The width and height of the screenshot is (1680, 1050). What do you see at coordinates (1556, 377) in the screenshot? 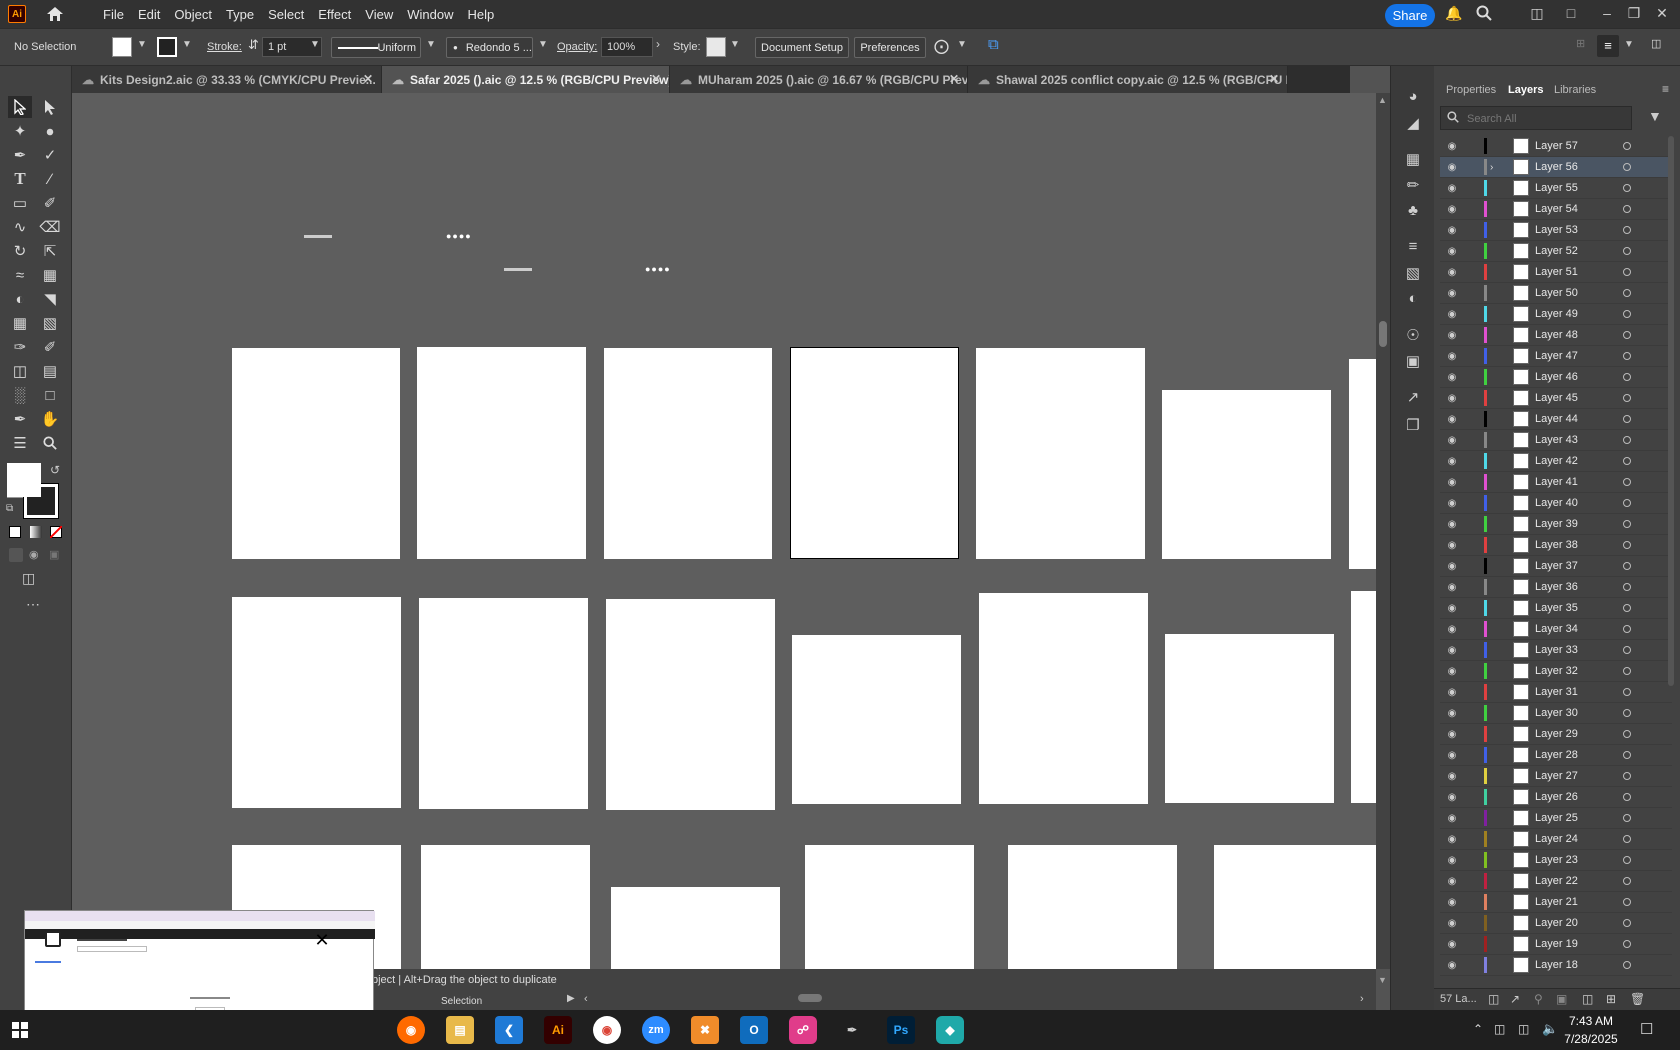
I see `layer-row: ◉ Layer 46` at bounding box center [1556, 377].